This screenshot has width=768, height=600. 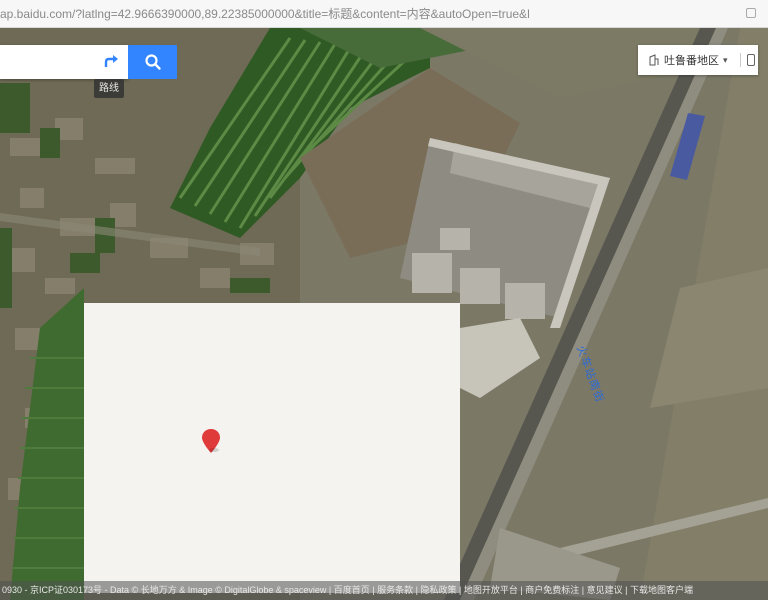 I want to click on search-icon, so click(x=152, y=62).